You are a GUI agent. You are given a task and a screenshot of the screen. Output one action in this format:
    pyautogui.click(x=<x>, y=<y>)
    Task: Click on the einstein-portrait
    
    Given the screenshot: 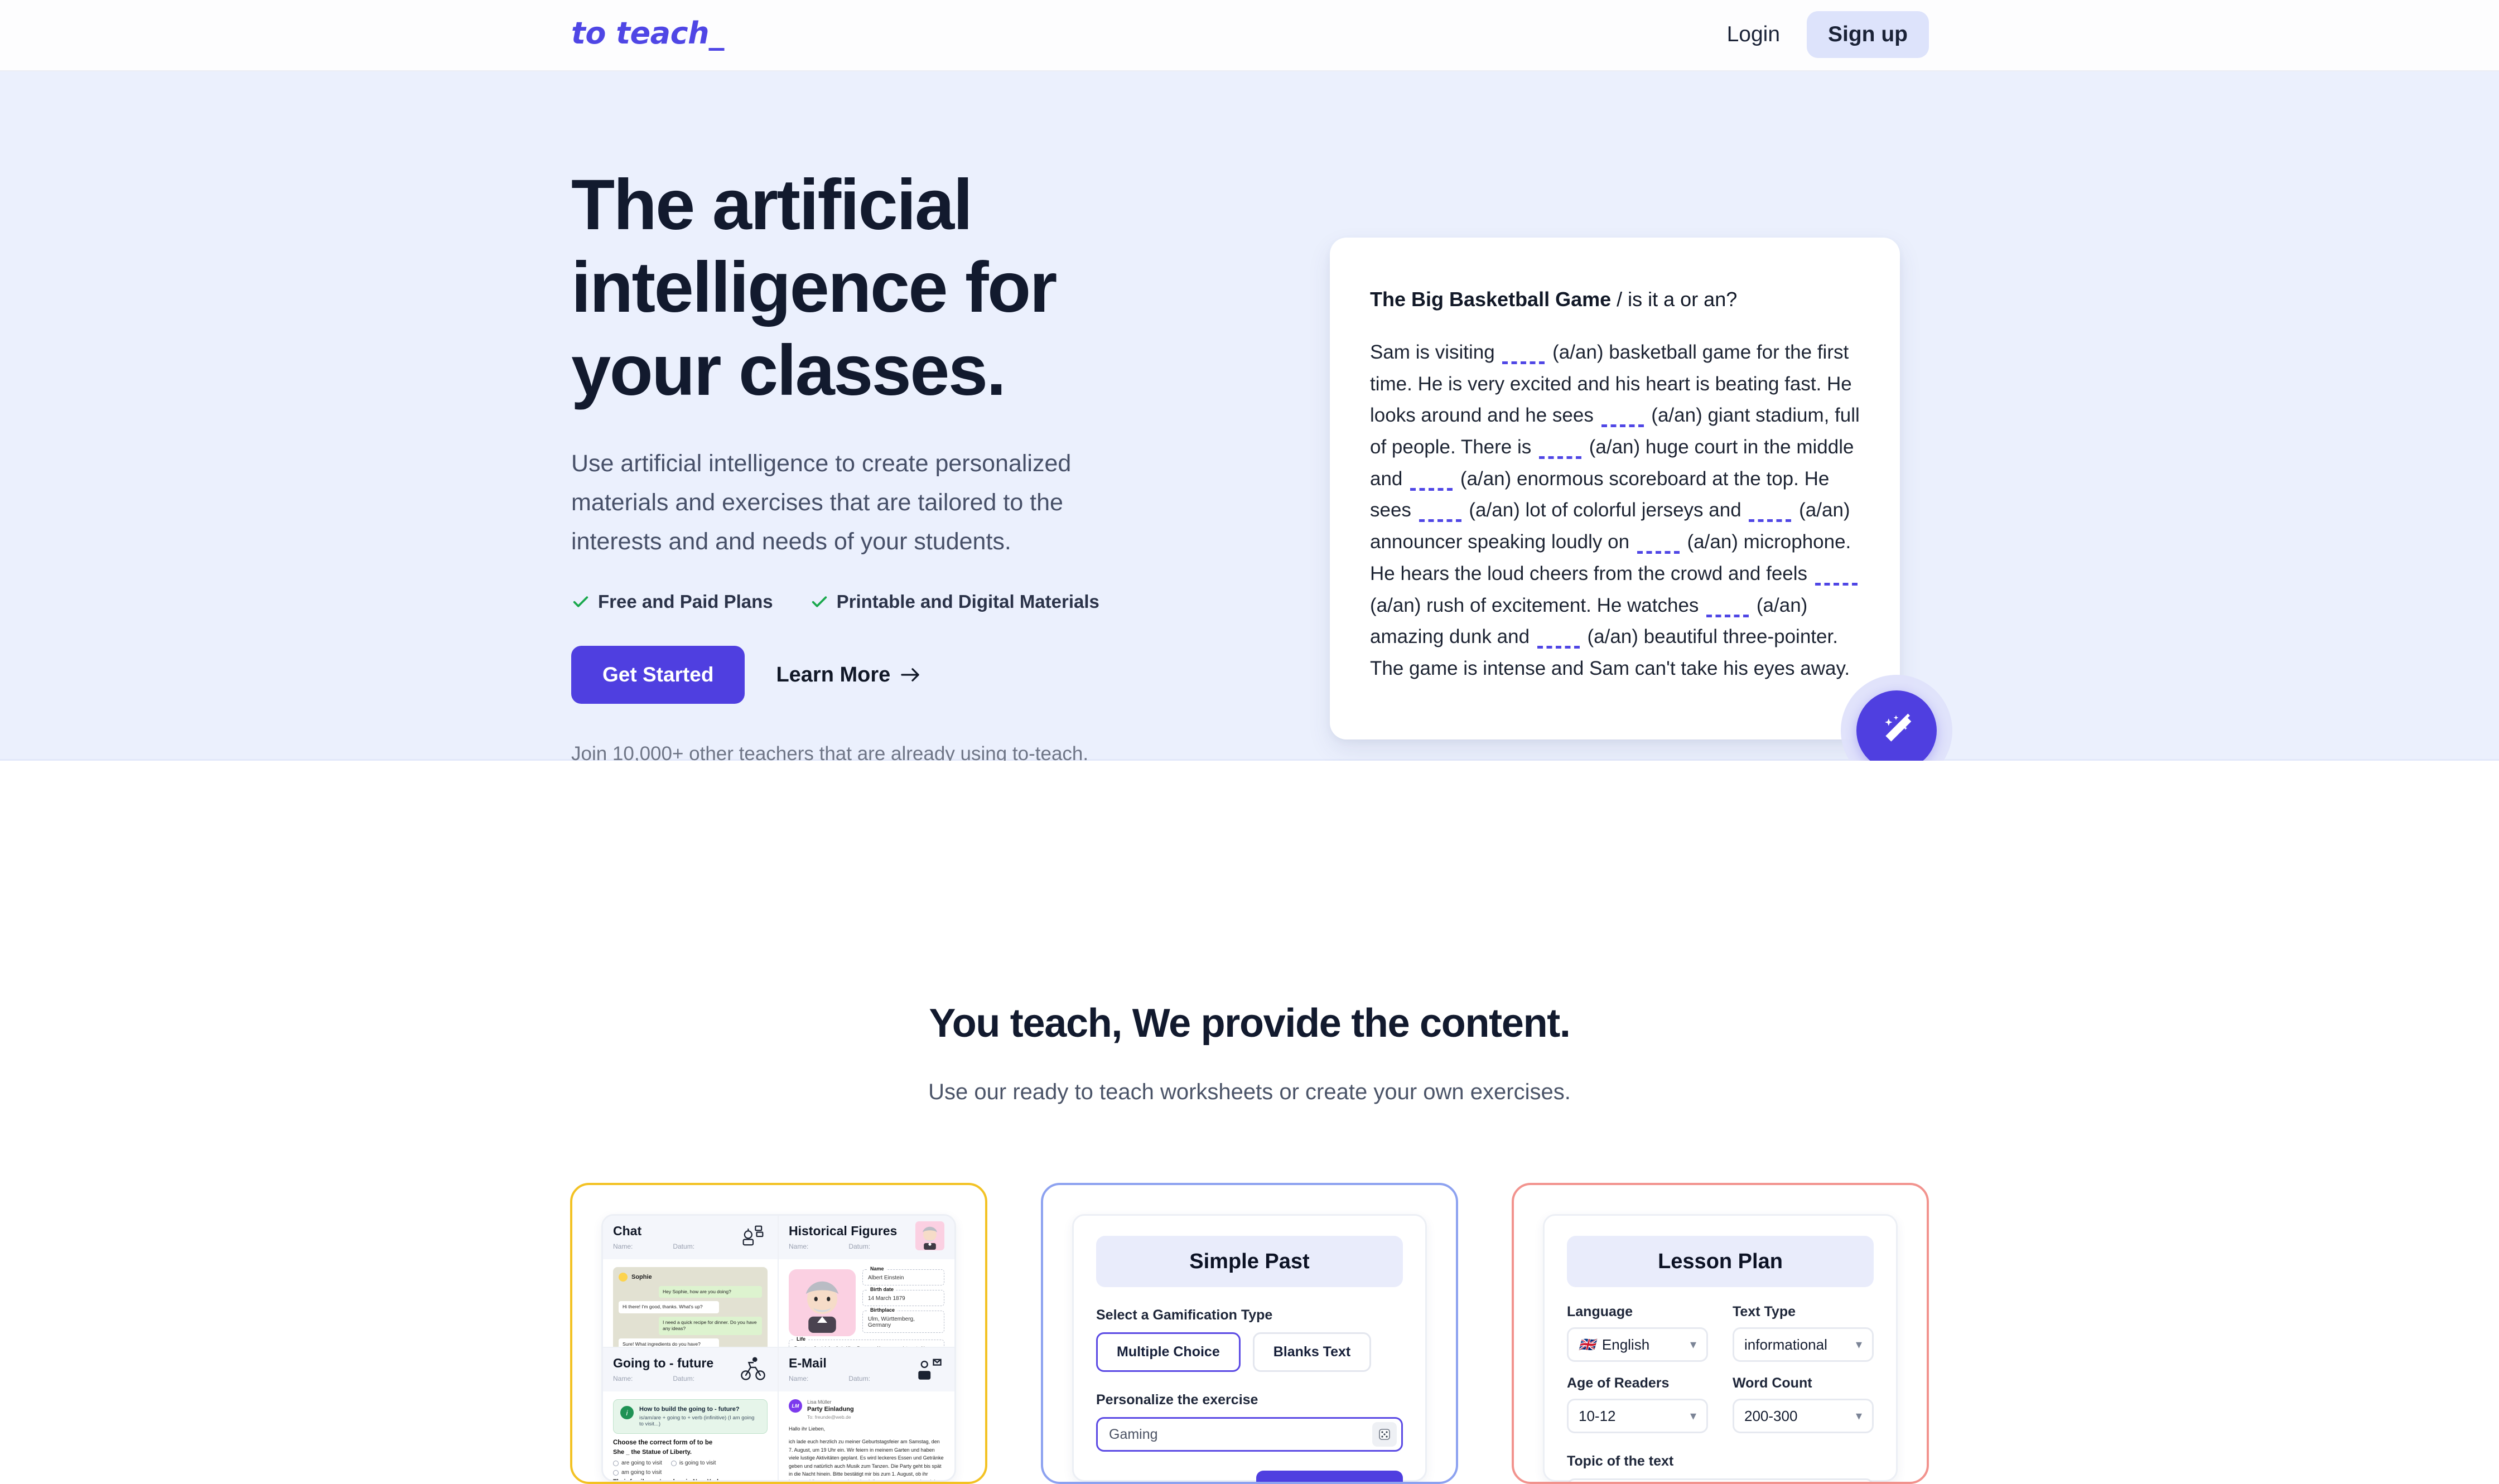 What is the action you would take?
    pyautogui.click(x=823, y=1302)
    